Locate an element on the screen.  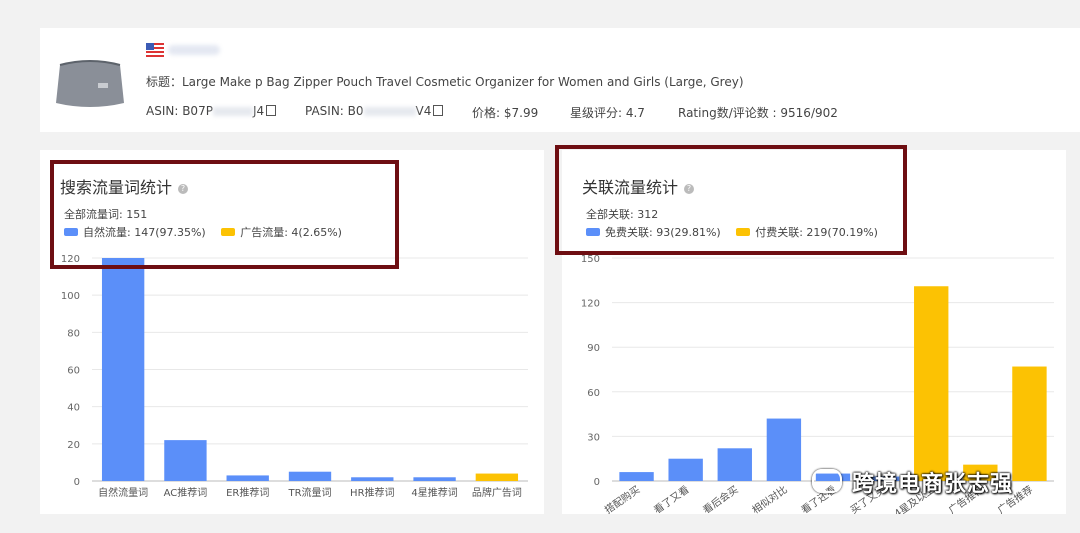
y-tick-label: 40 is located at coordinates (73, 408).